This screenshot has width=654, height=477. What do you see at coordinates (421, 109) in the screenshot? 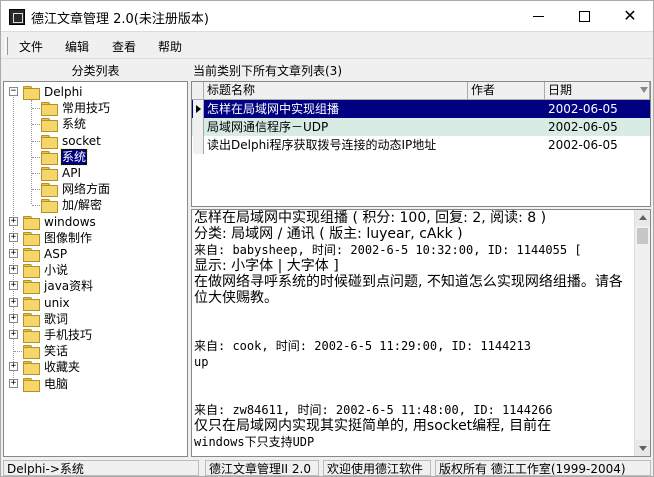
I see `article-row: 怎样在局域网中实现组播 2002-06-05` at bounding box center [421, 109].